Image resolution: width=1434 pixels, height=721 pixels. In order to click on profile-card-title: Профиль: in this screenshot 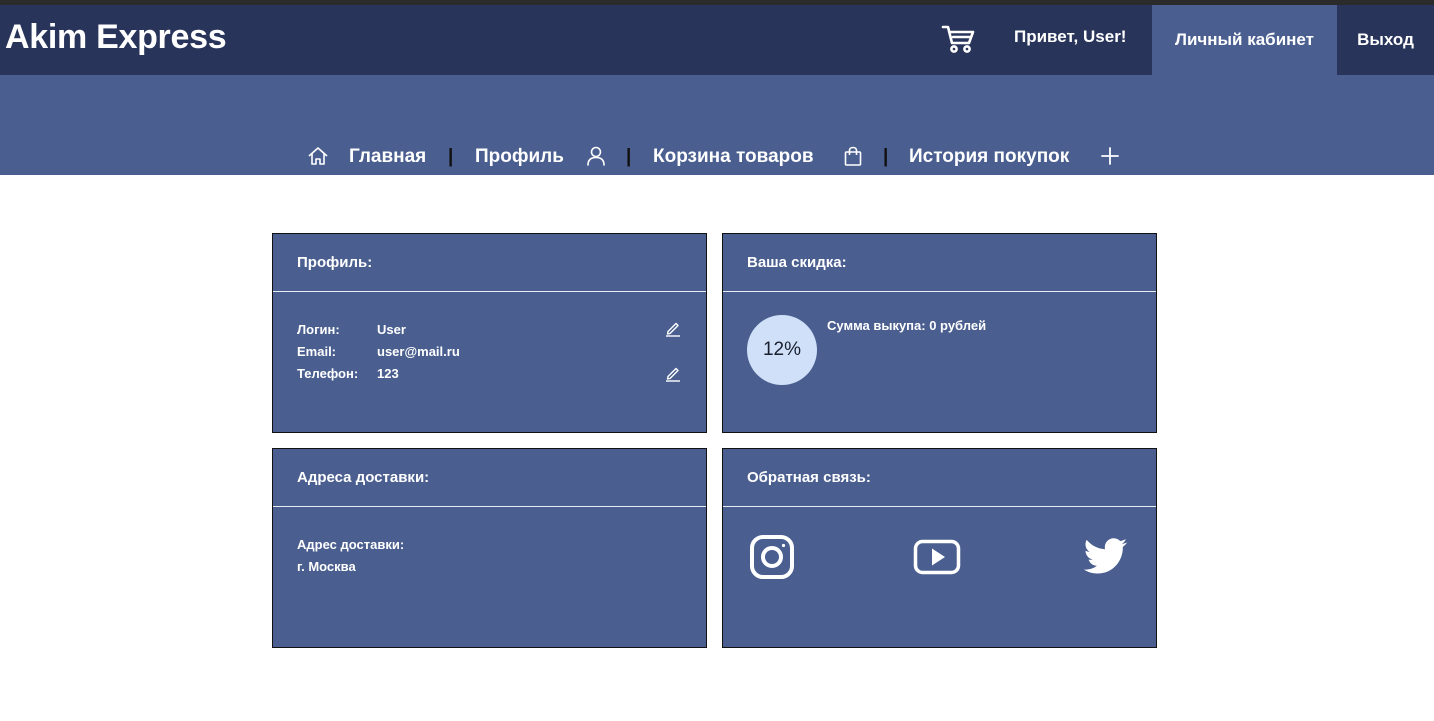, I will do `click(489, 263)`.